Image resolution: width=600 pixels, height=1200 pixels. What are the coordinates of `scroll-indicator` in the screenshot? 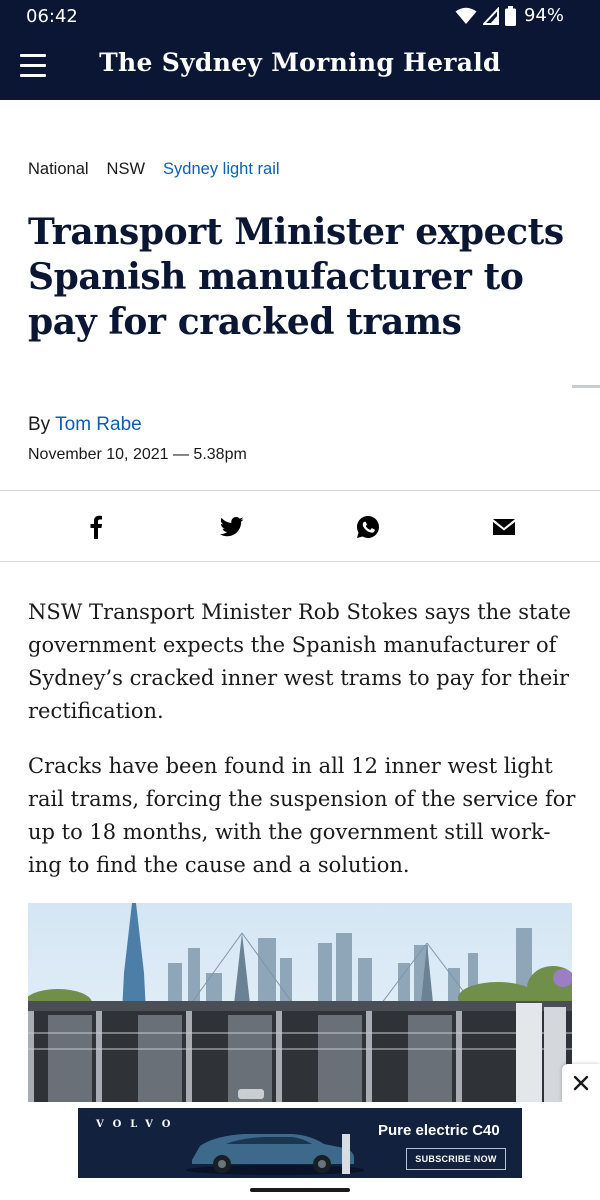 It's located at (586, 386).